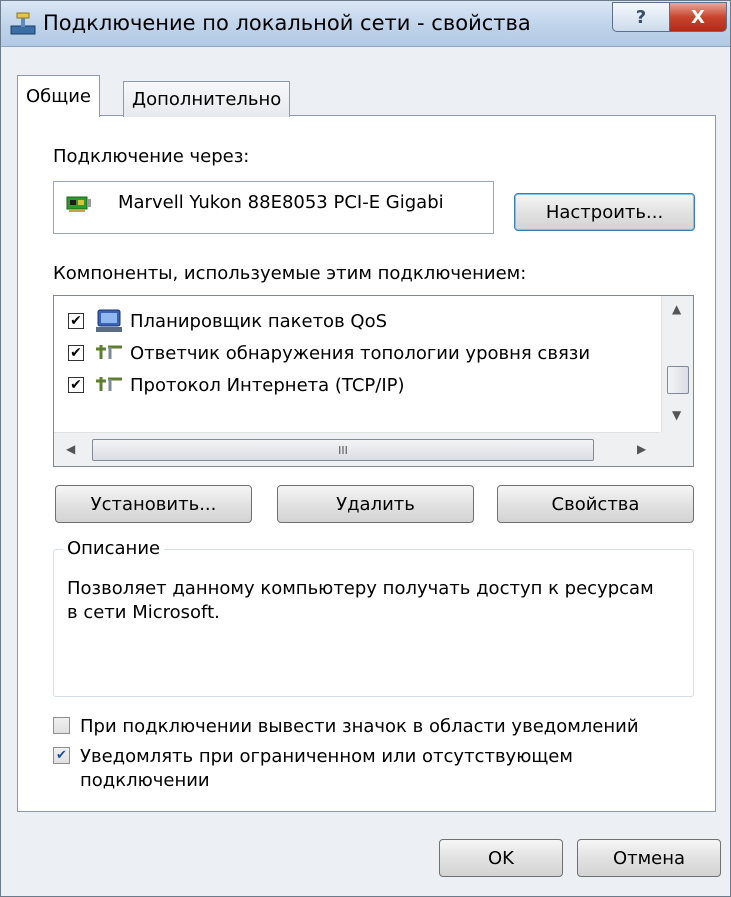 This screenshot has width=731, height=897. I want to click on list-item: ✔ Планировщик пакетов QoS, so click(227, 321).